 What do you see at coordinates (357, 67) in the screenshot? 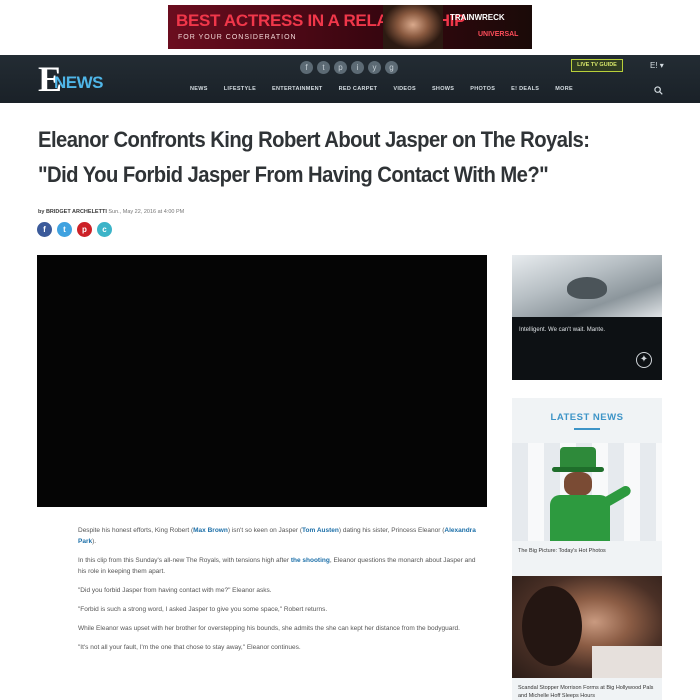
I see `instagram-icon: i` at bounding box center [357, 67].